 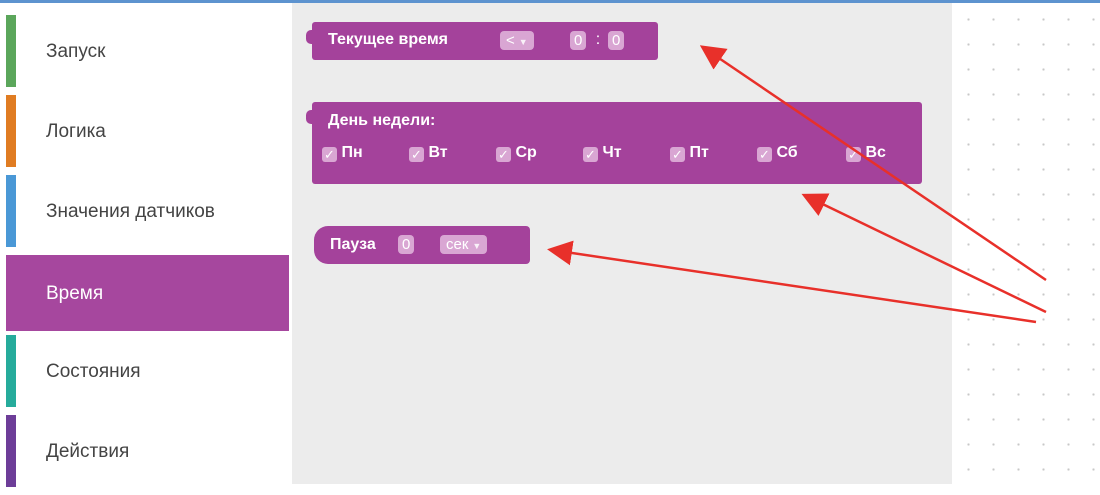 I want to click on arrow-to-pause, so click(x=792, y=282).